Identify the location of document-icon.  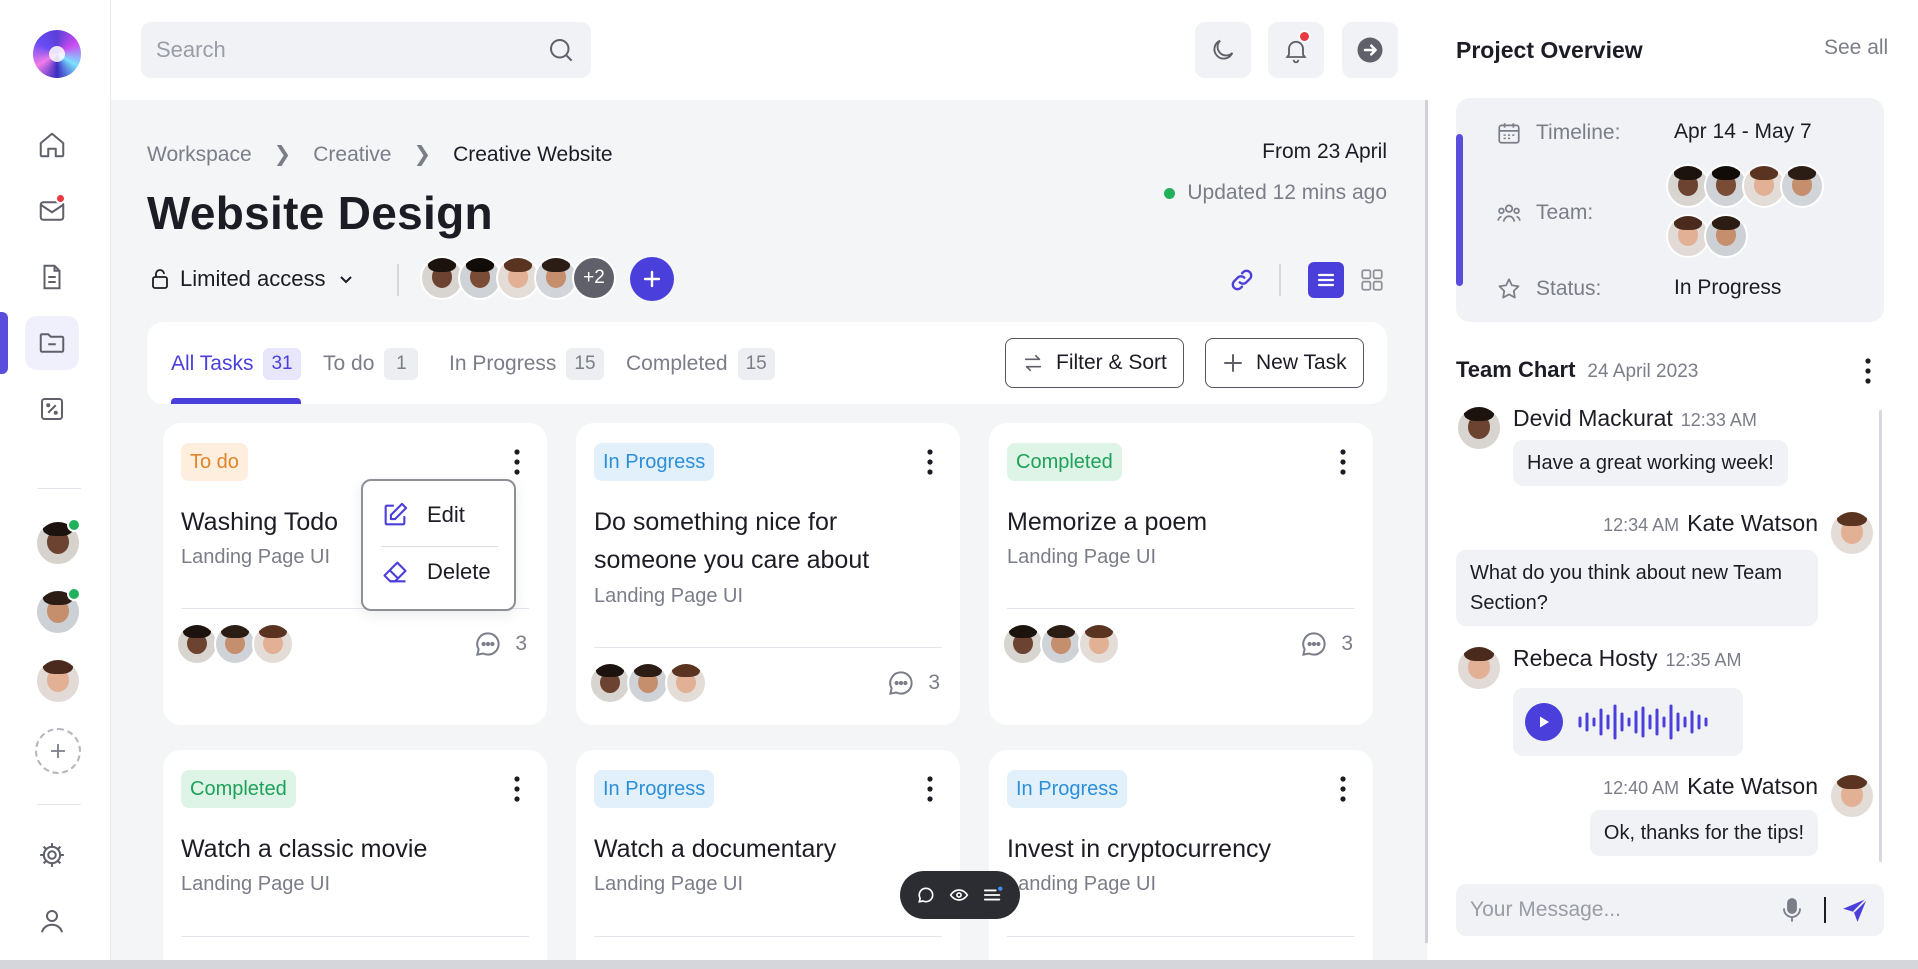
(52, 277).